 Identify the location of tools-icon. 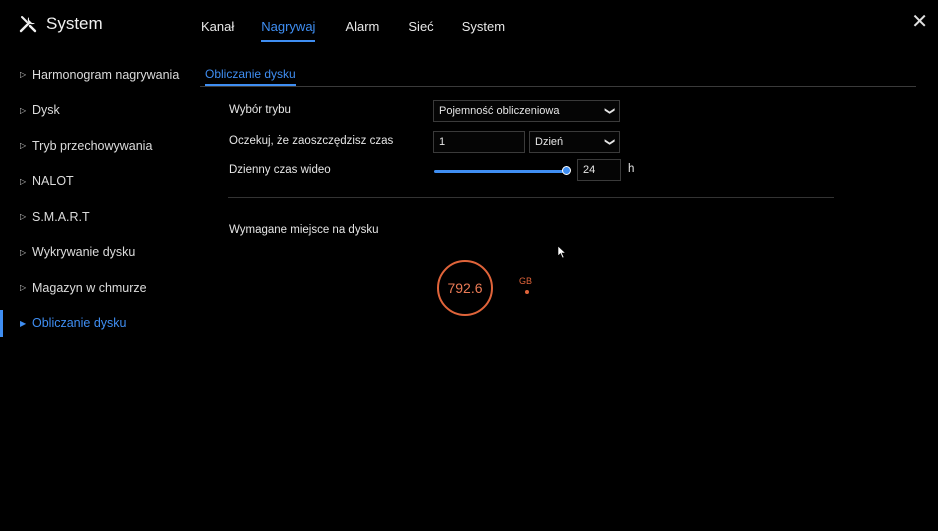
(28, 24).